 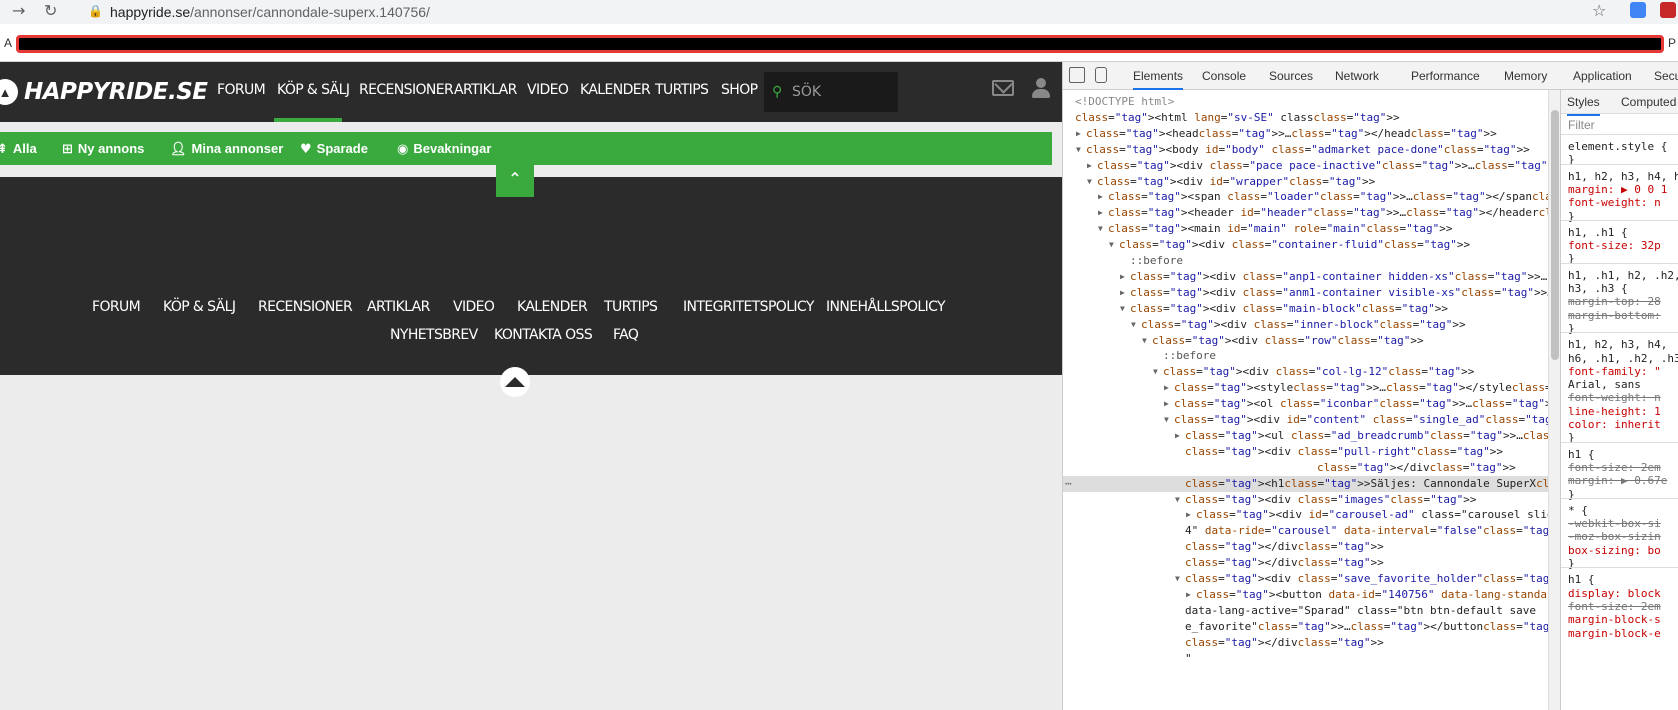 What do you see at coordinates (515, 382) in the screenshot?
I see `footer-logo-icon` at bounding box center [515, 382].